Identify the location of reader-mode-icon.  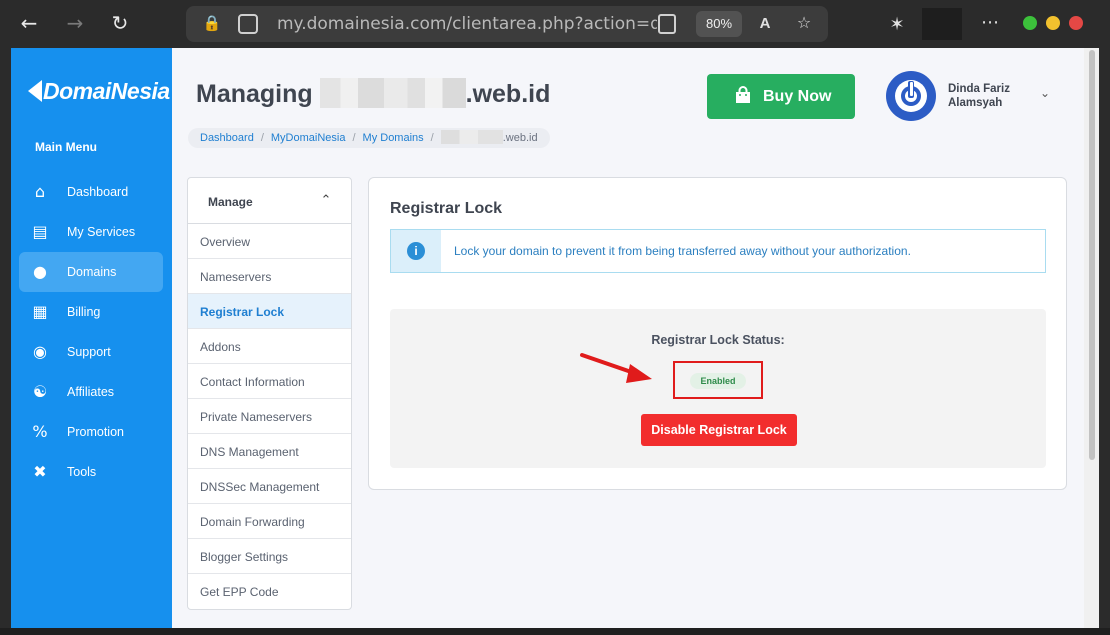
(667, 24).